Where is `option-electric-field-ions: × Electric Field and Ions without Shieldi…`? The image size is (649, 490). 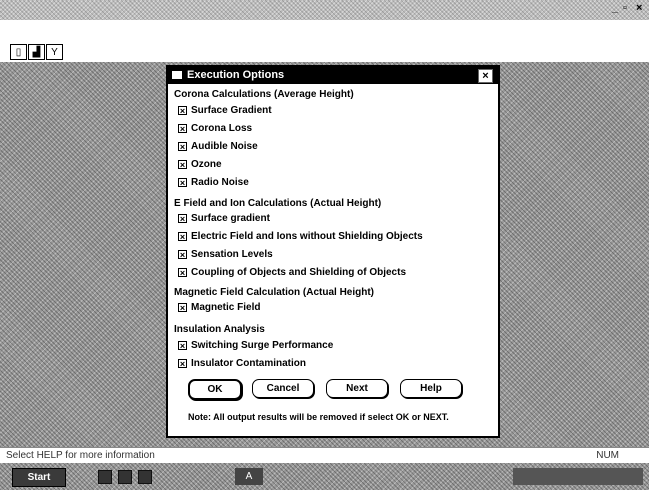 option-electric-field-ions: × Electric Field and Ions without Shieldi… is located at coordinates (300, 236).